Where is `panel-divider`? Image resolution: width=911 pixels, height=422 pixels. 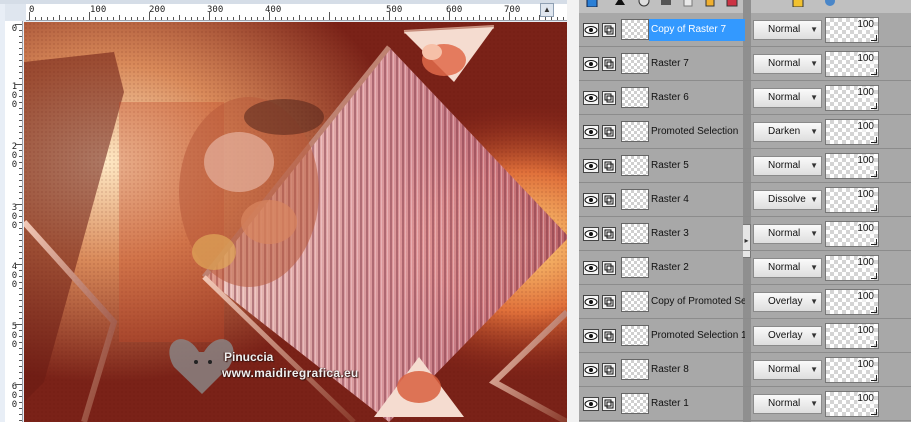
panel-divider is located at coordinates (573, 211).